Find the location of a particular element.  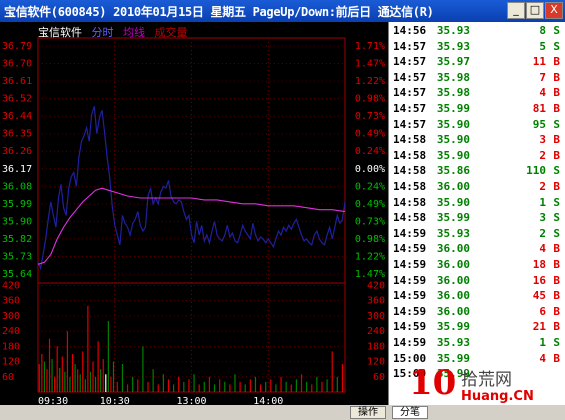

quote-row: 14:57 35.90 95 S is located at coordinates (477, 126).